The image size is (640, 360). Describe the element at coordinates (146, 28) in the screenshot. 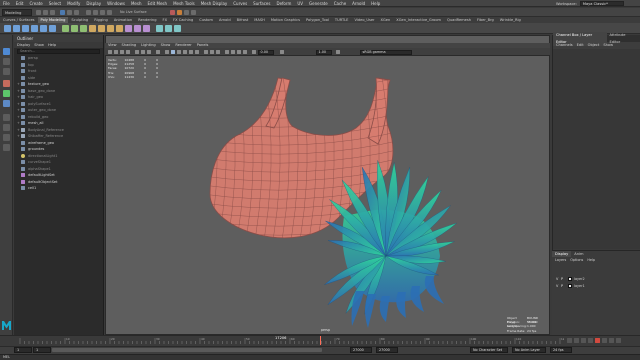

I see `quad-draw-icon` at that location.